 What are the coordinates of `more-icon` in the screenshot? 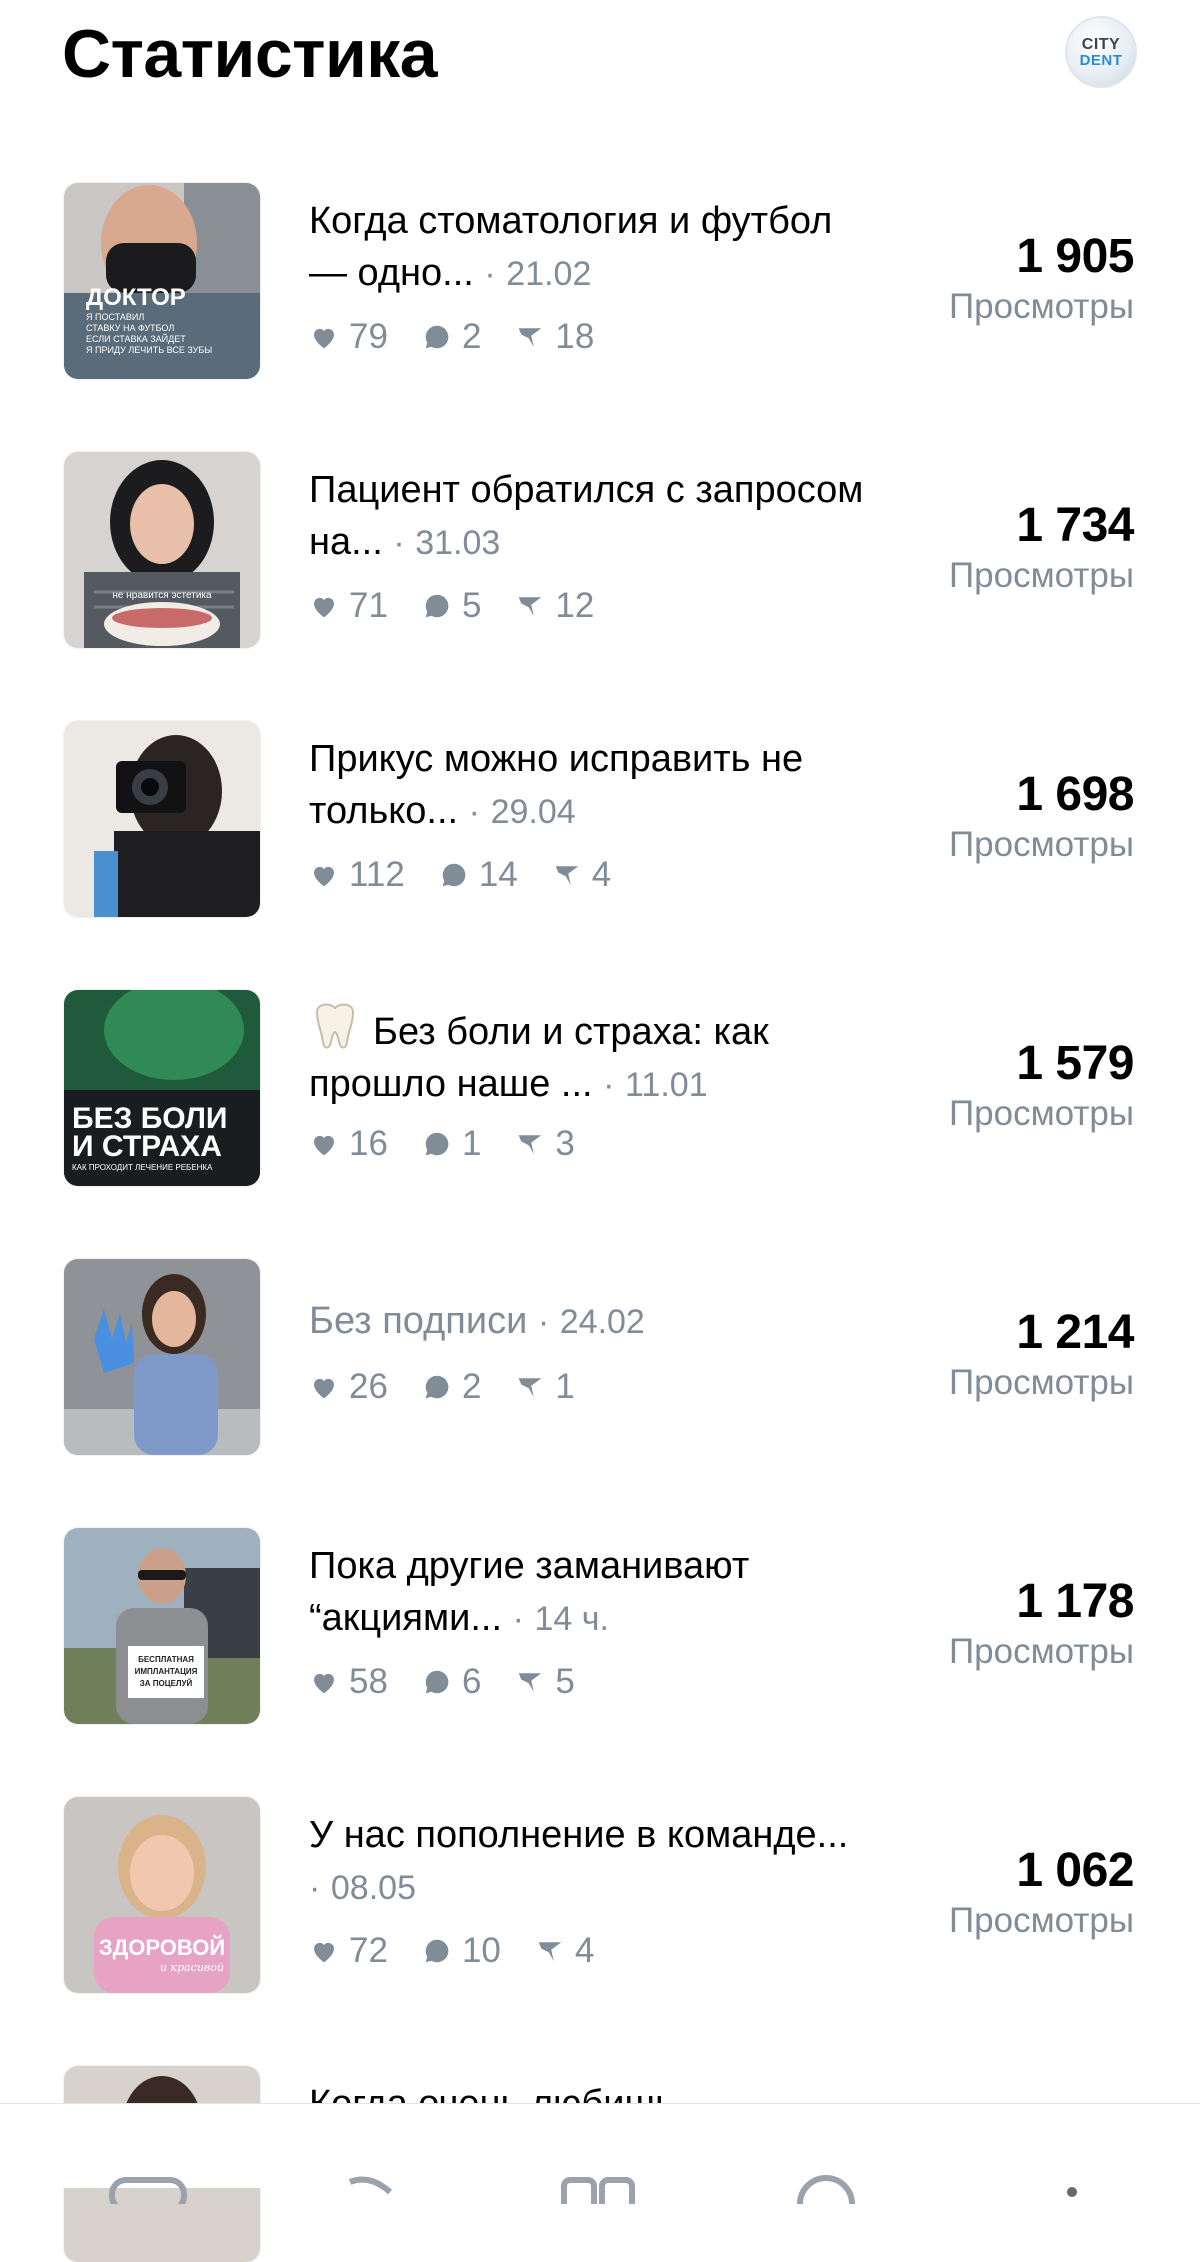 It's located at (1072, 2192).